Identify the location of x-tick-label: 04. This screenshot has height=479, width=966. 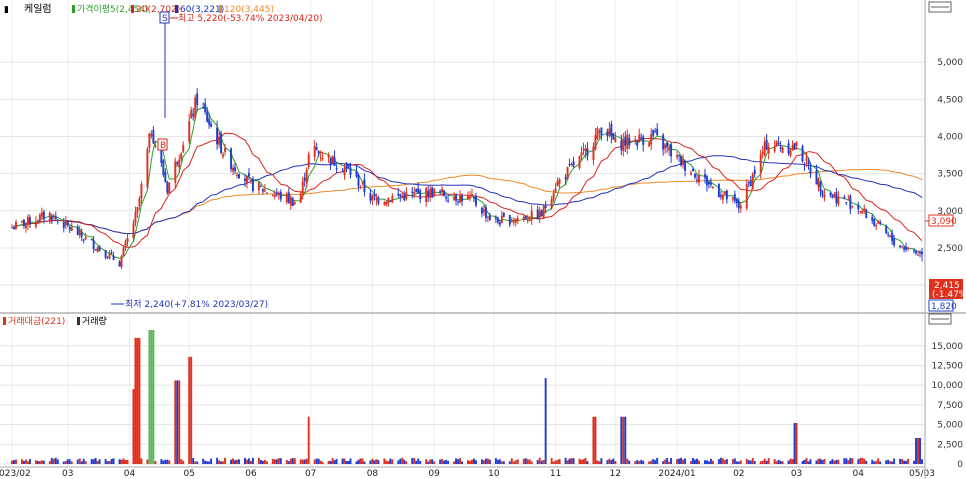
(859, 474).